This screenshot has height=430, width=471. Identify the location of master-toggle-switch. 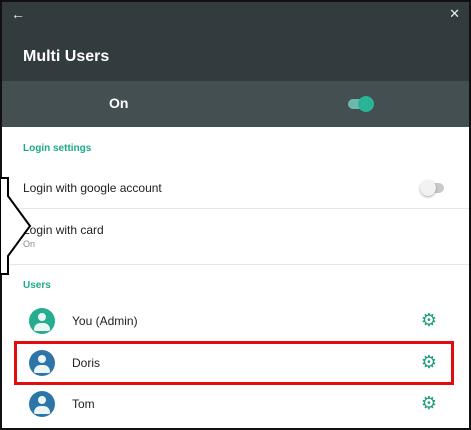
(361, 104).